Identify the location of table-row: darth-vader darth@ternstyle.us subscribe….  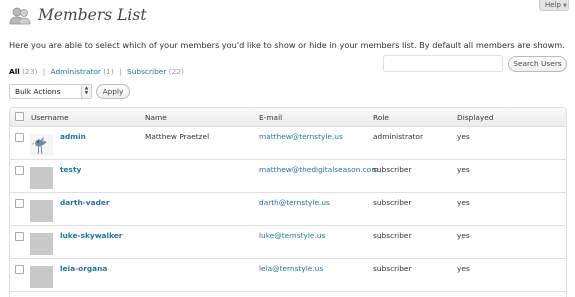
(288, 209).